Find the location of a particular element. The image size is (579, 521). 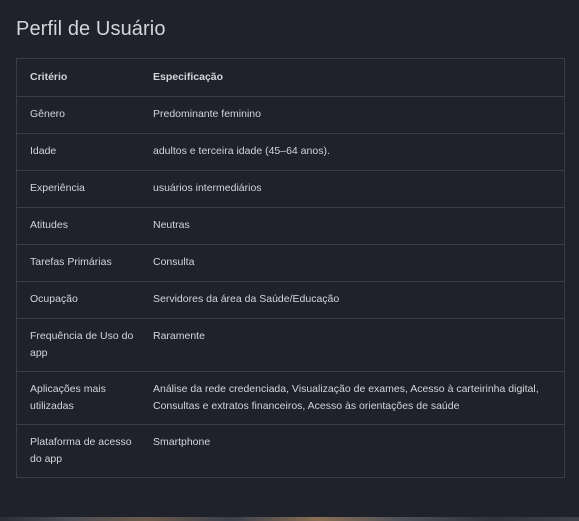

row-specification: Consulta is located at coordinates (352, 263).